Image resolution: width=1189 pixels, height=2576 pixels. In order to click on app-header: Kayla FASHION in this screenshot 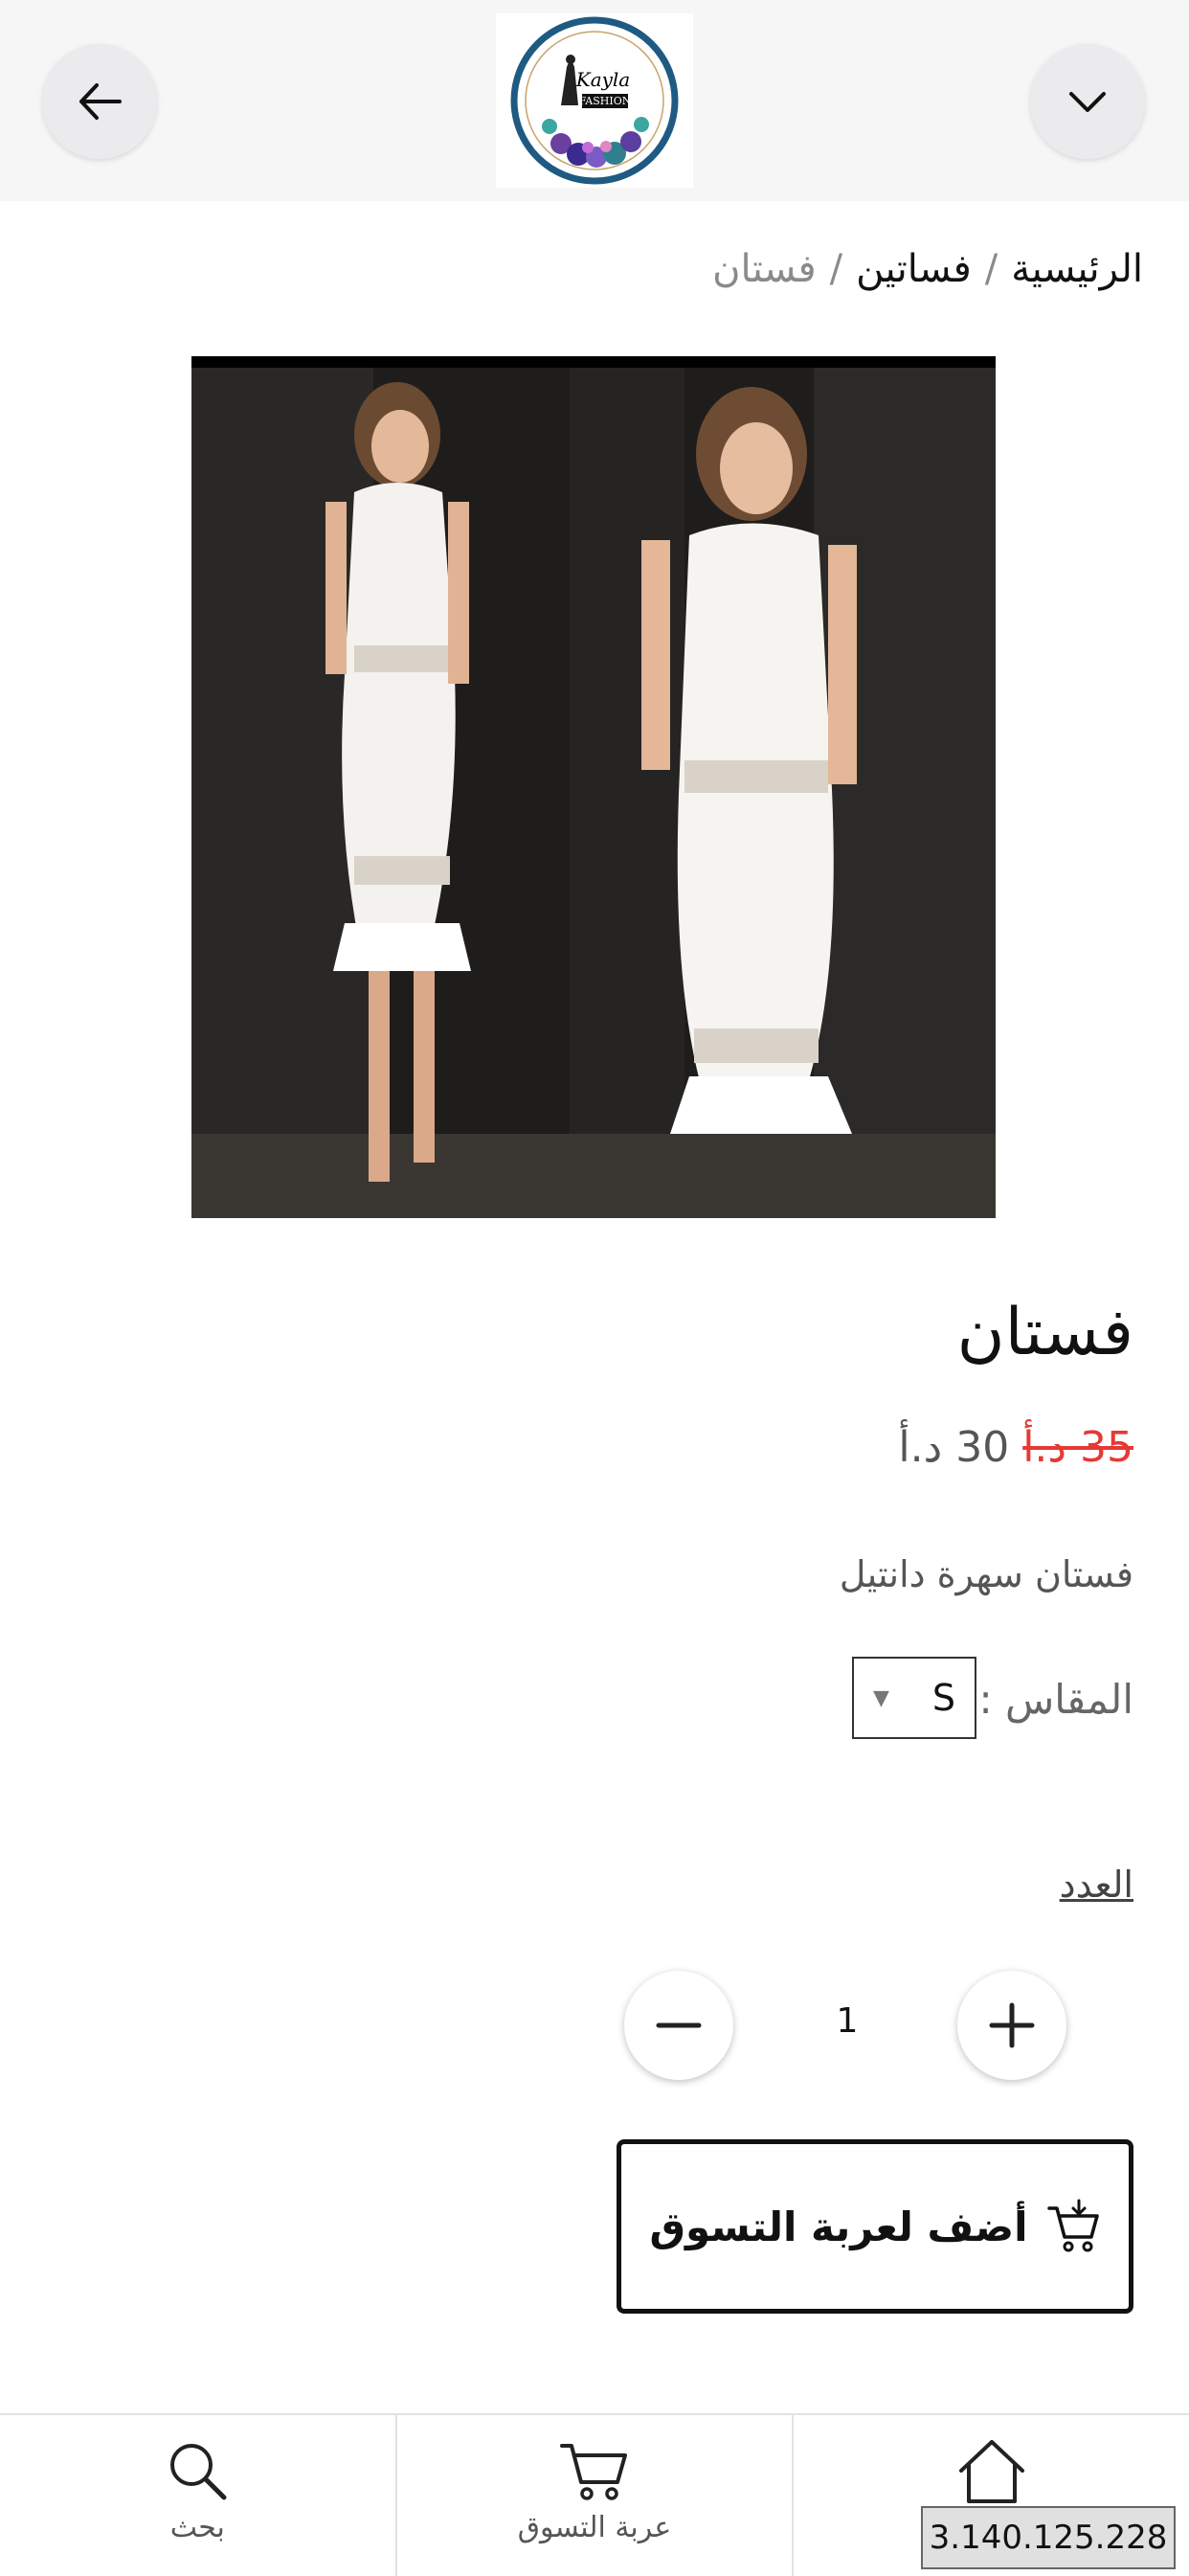, I will do `click(594, 100)`.